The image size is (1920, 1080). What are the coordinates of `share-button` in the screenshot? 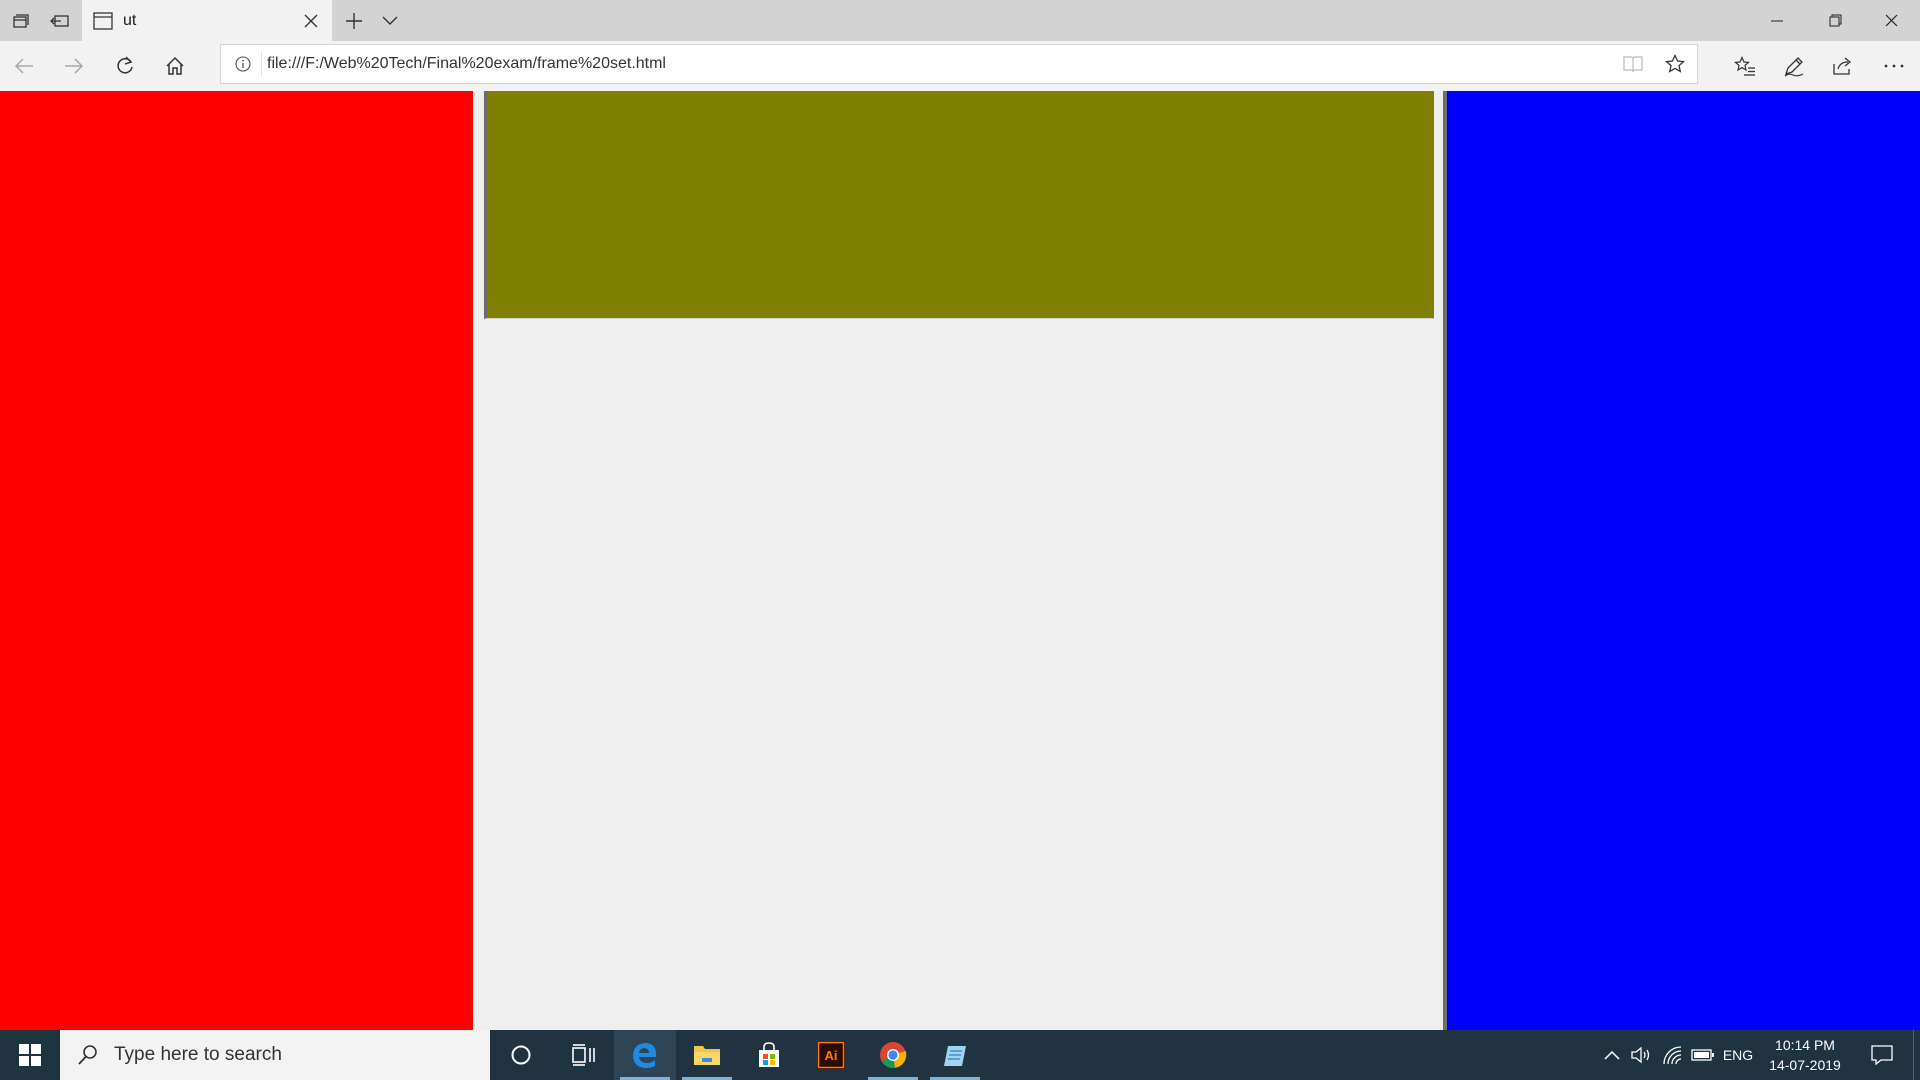 It's located at (1843, 66).